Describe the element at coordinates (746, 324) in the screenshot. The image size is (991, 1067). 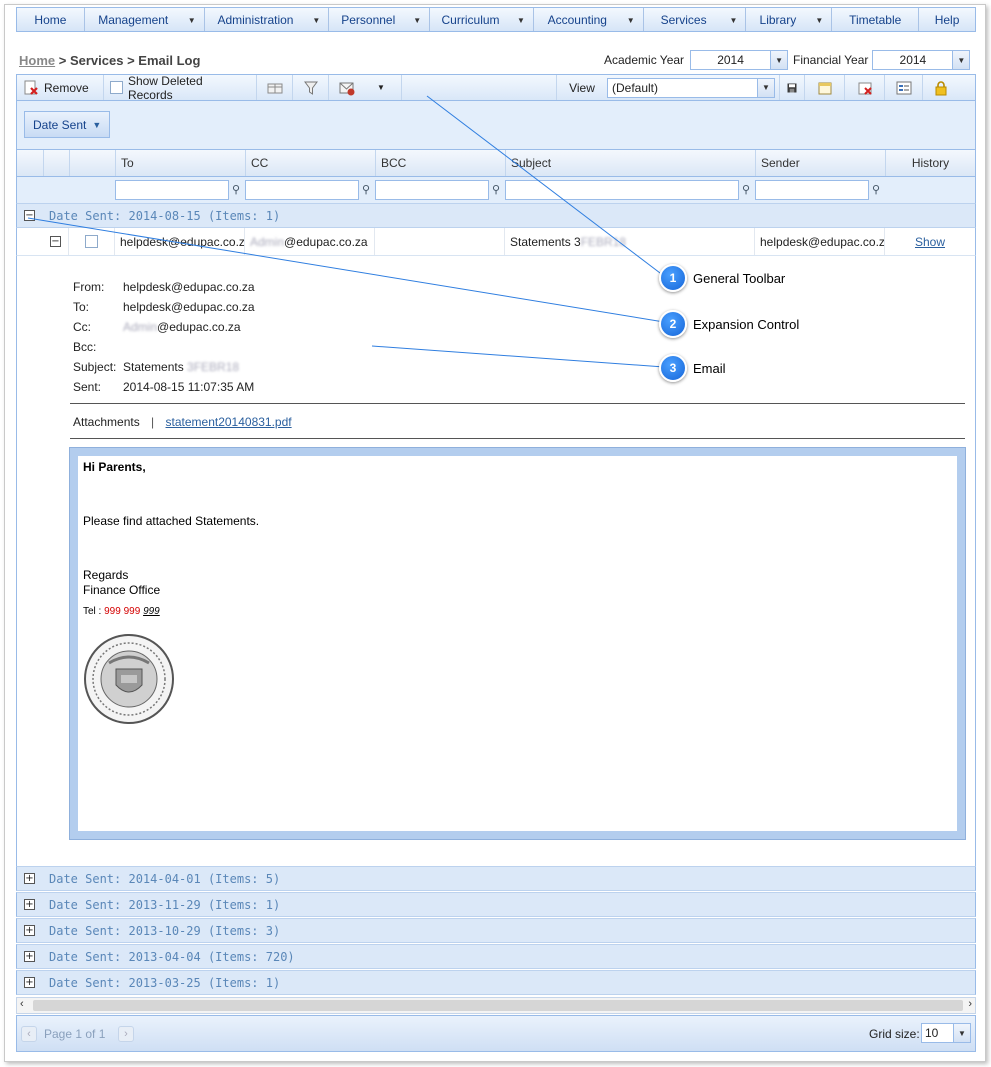
I see `callout-label: Expansion Control` at that location.